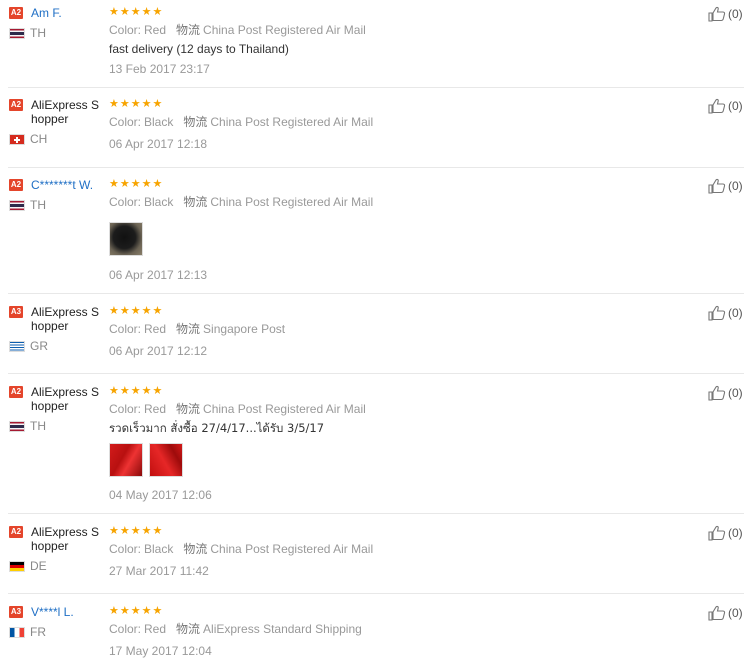  What do you see at coordinates (68, 185) in the screenshot?
I see `reviewer-name: C*******t W.` at bounding box center [68, 185].